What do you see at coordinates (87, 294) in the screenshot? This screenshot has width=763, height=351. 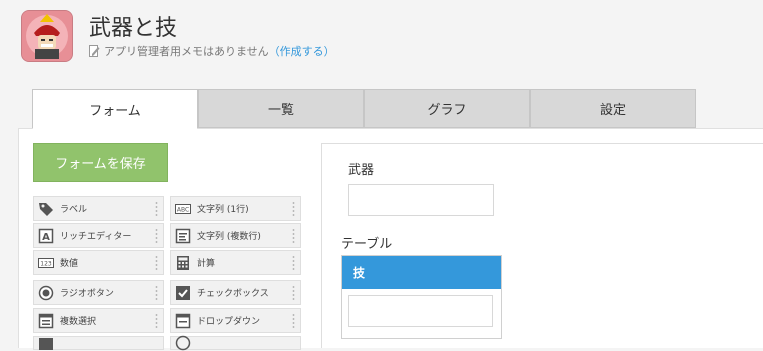 I see `palette-item-text: ラジオボタン` at bounding box center [87, 294].